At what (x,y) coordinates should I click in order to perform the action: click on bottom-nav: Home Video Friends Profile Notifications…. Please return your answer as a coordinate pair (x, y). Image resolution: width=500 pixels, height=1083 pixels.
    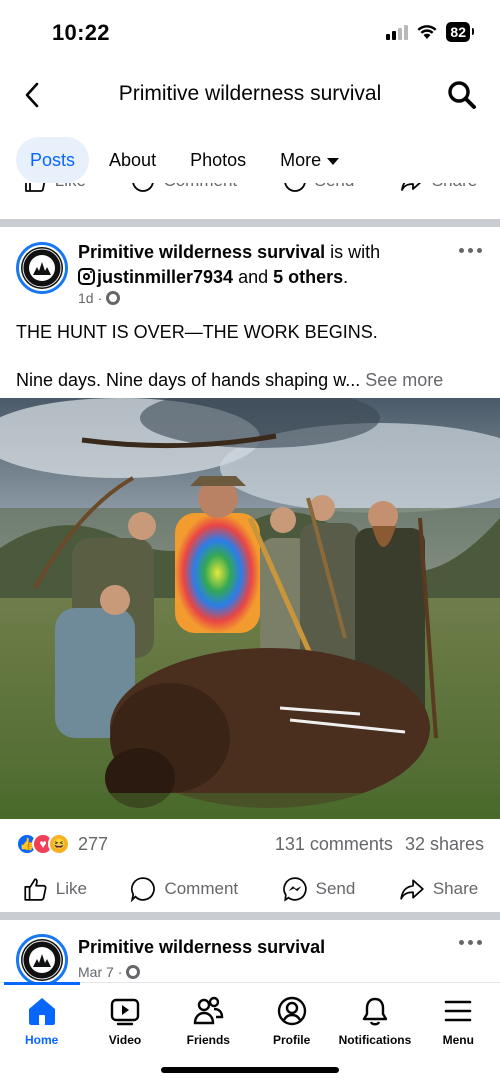
    Looking at the image, I should click on (250, 1032).